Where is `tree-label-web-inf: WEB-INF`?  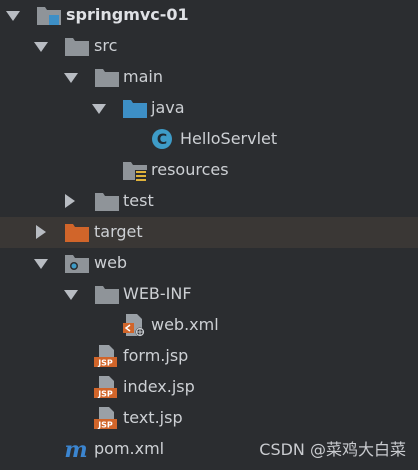
tree-label-web-inf: WEB-INF is located at coordinates (157, 293).